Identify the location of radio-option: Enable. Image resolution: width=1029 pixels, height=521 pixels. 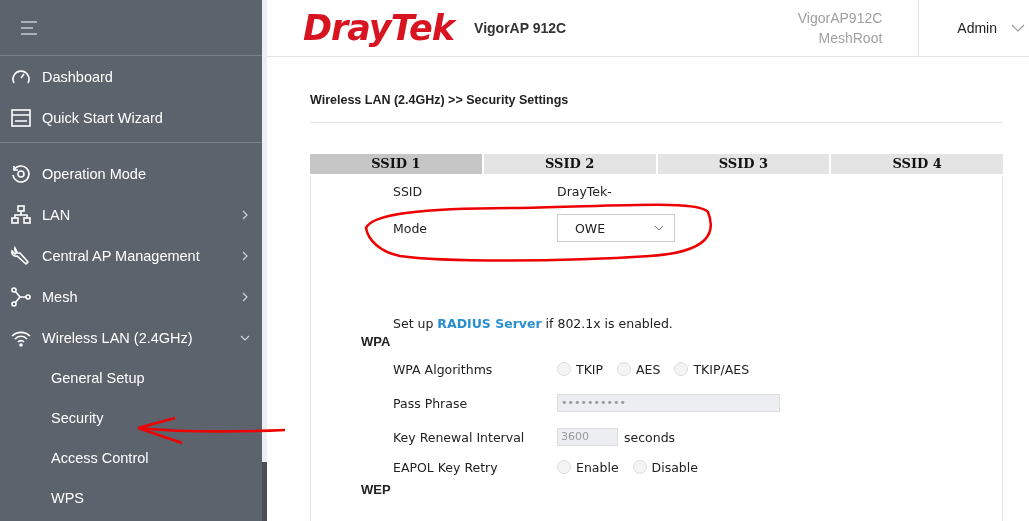
(588, 467).